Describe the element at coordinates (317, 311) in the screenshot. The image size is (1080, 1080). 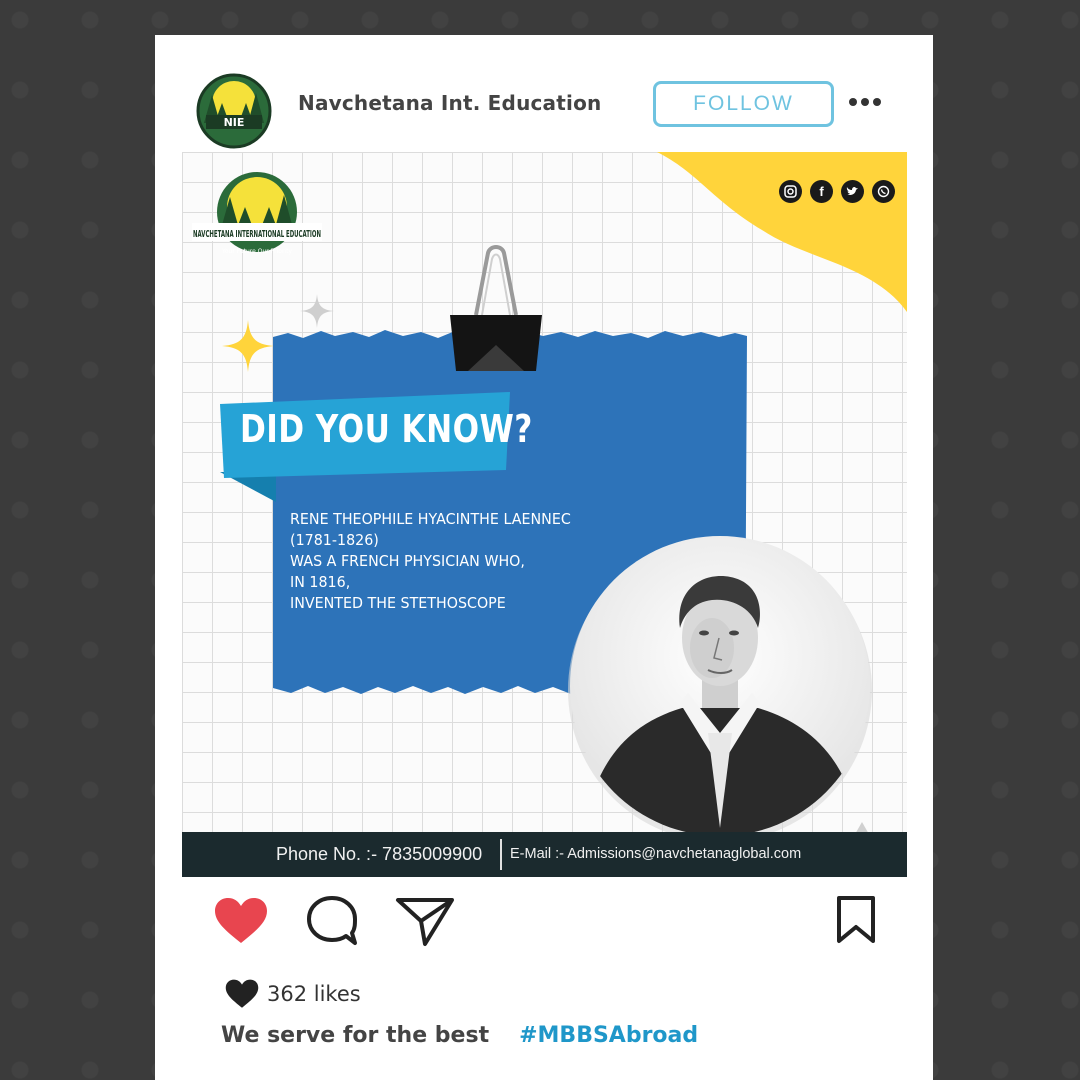
I see `sparkle-grey-icon` at that location.